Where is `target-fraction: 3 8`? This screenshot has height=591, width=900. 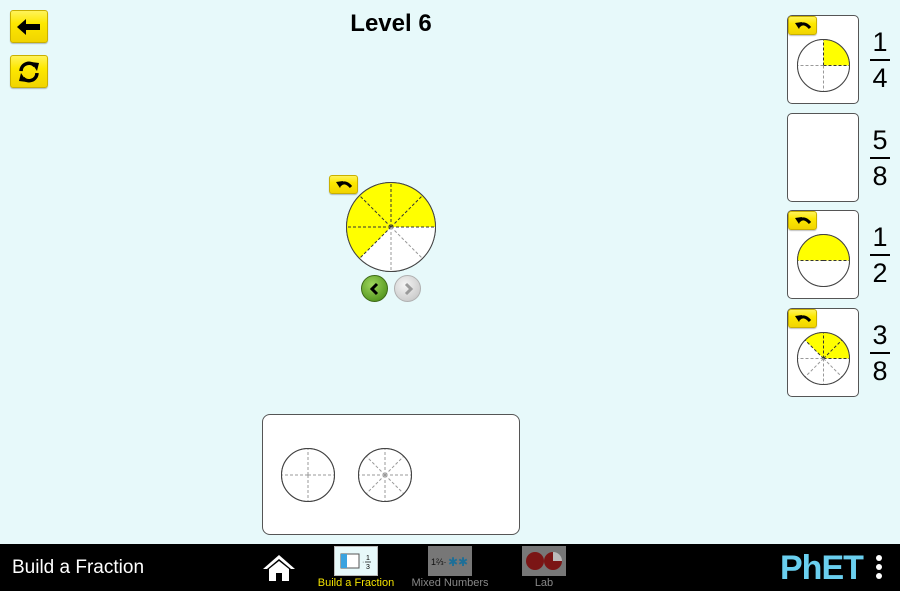
target-fraction: 3 8 is located at coordinates (880, 353).